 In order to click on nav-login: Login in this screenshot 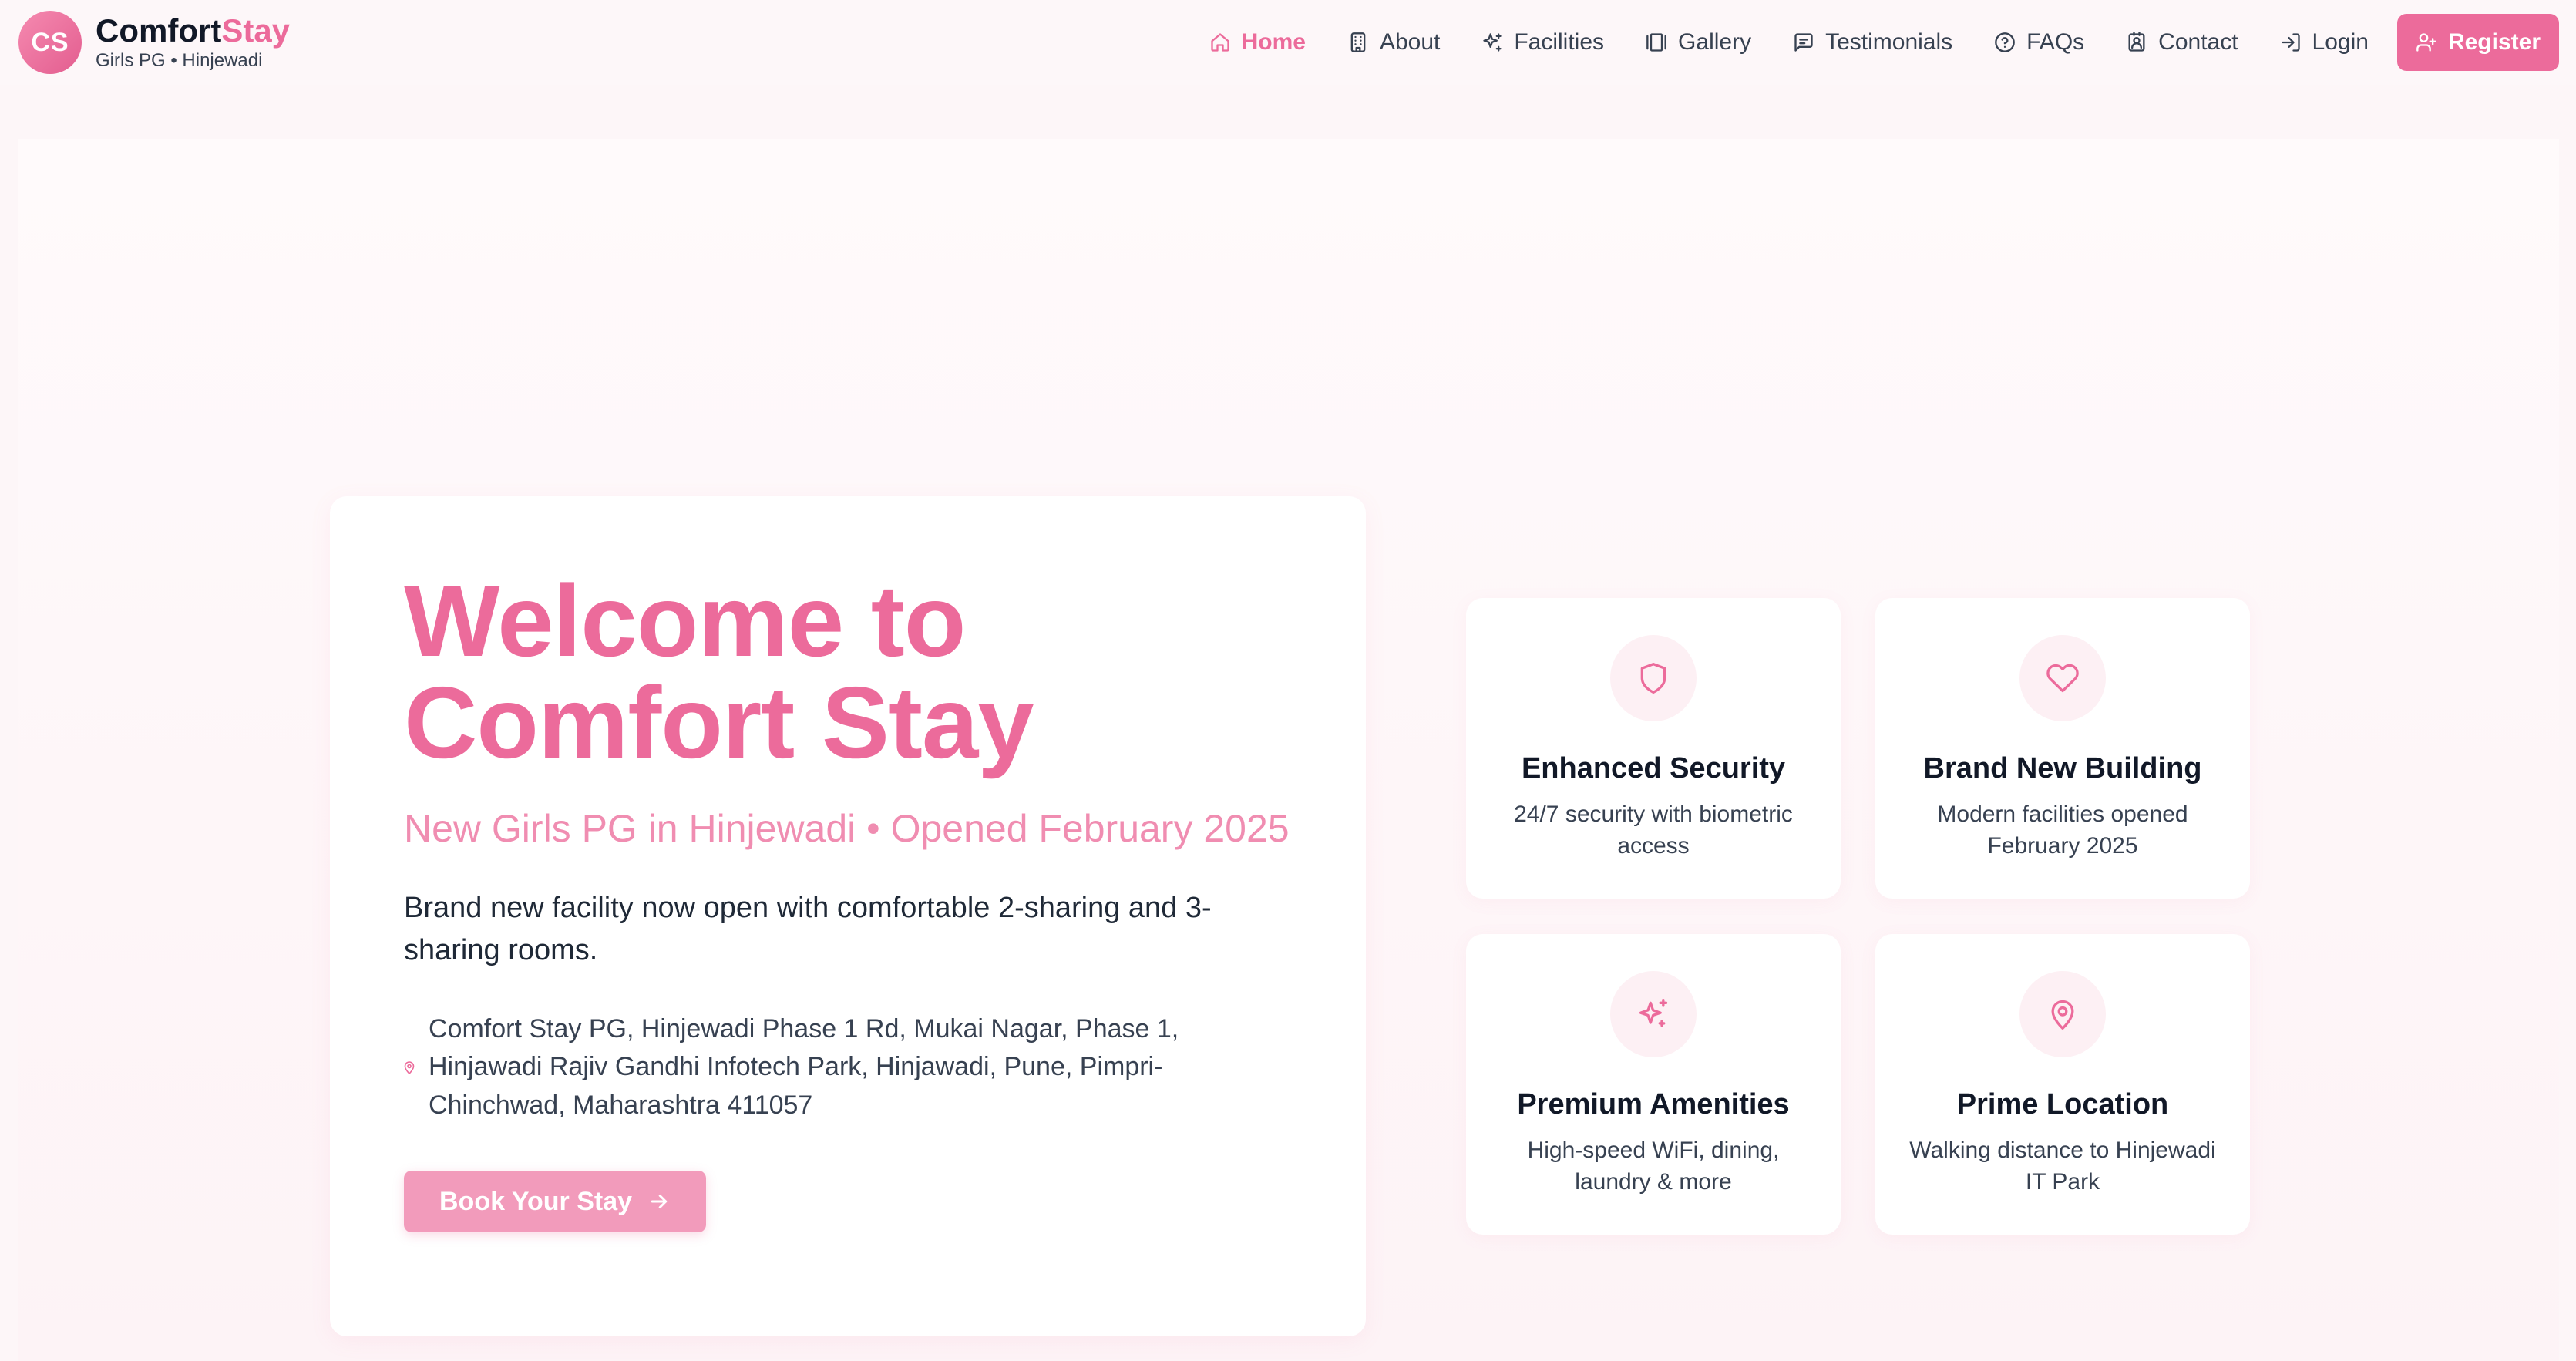, I will do `click(2324, 42)`.